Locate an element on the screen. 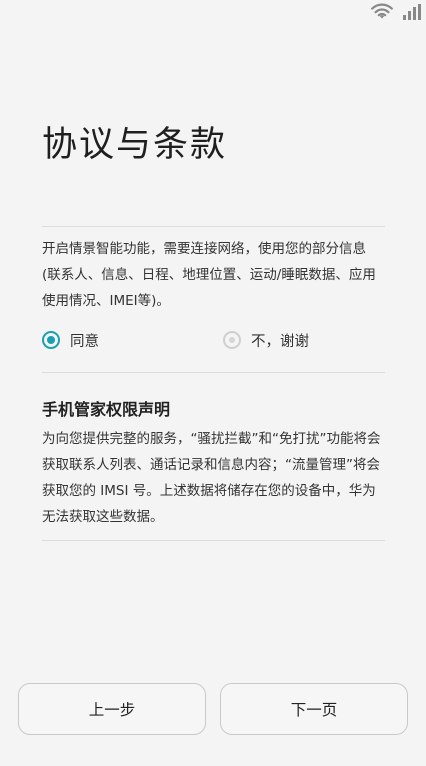  signal-icon is located at coordinates (412, 12).